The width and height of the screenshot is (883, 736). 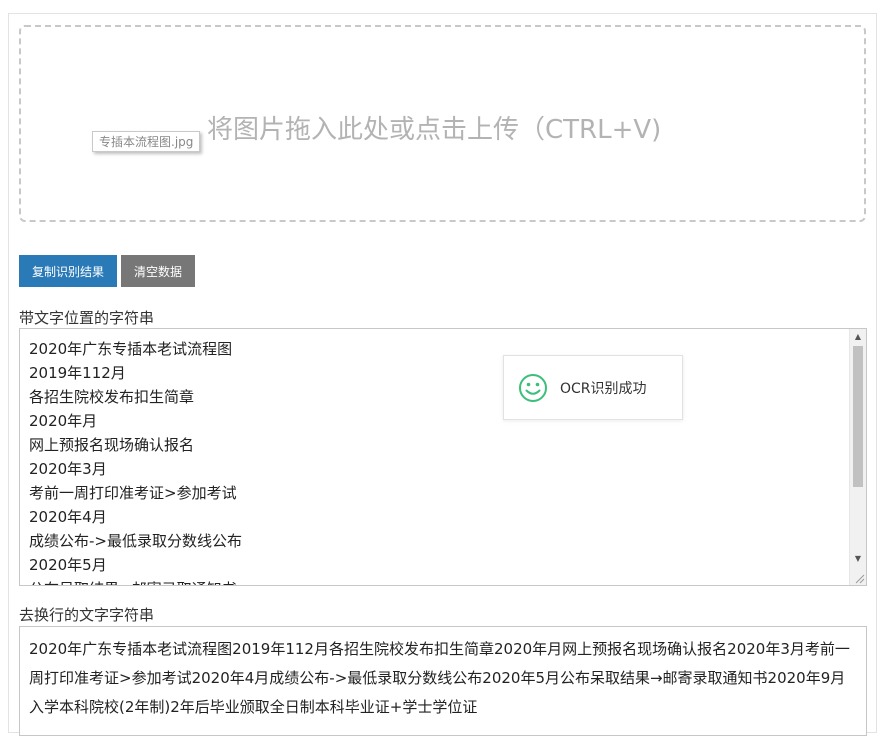 I want to click on positioned-text-label: 带文字位置的字符串, so click(x=87, y=318).